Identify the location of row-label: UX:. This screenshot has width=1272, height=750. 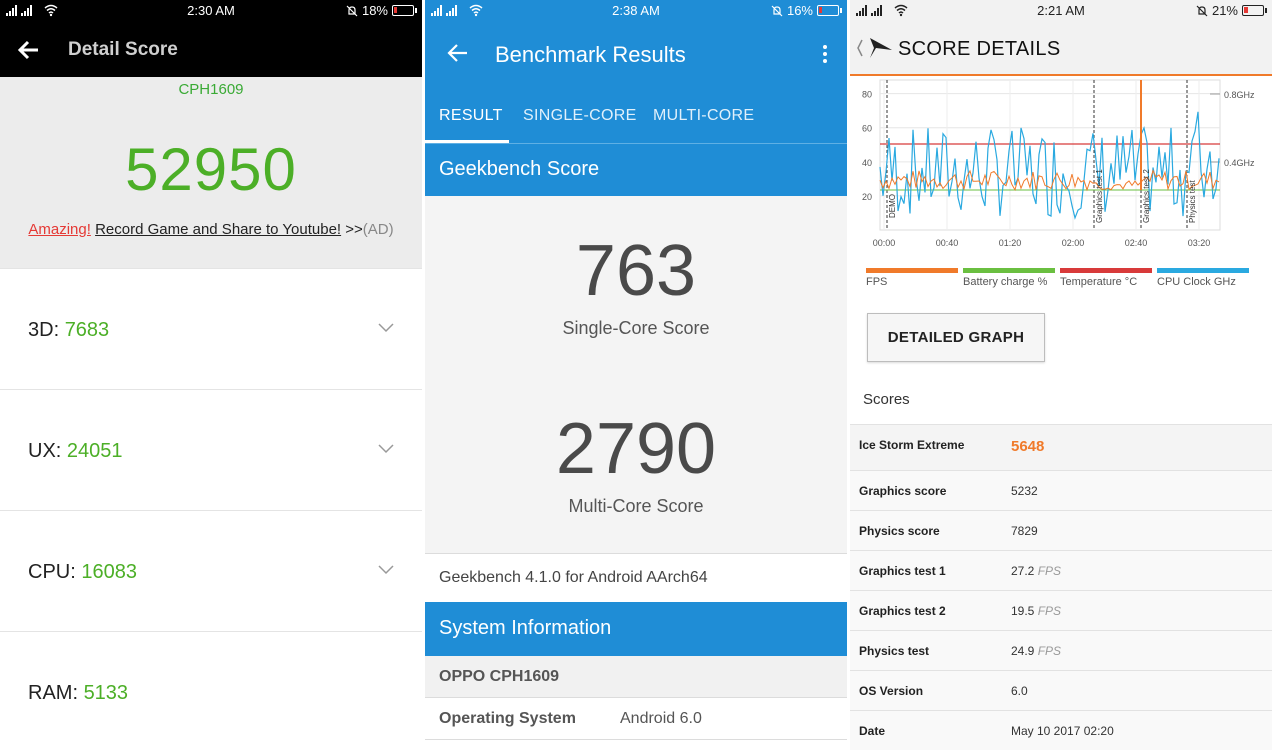
(45, 451).